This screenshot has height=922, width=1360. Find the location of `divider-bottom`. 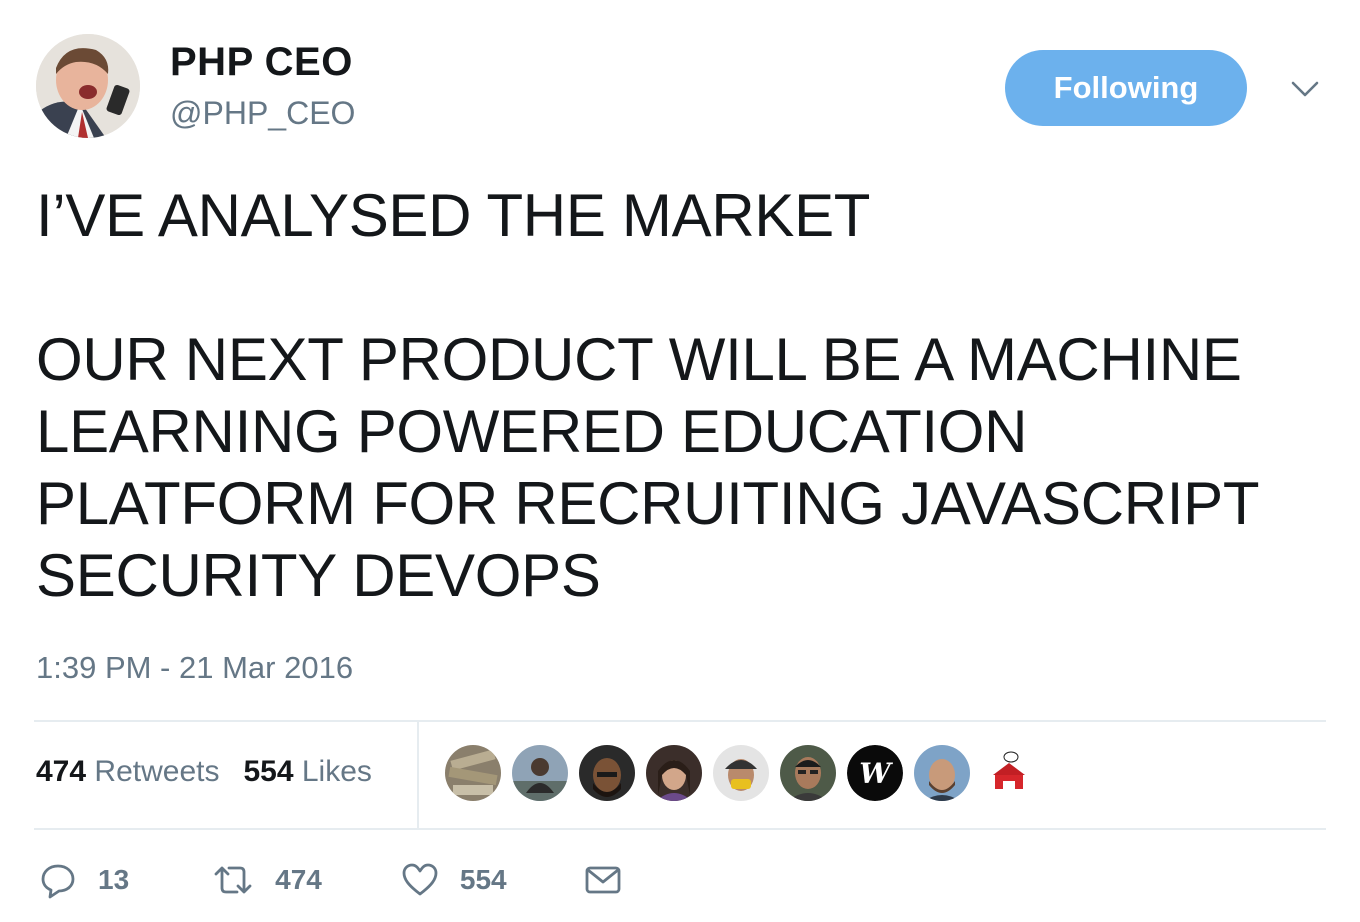

divider-bottom is located at coordinates (680, 829).